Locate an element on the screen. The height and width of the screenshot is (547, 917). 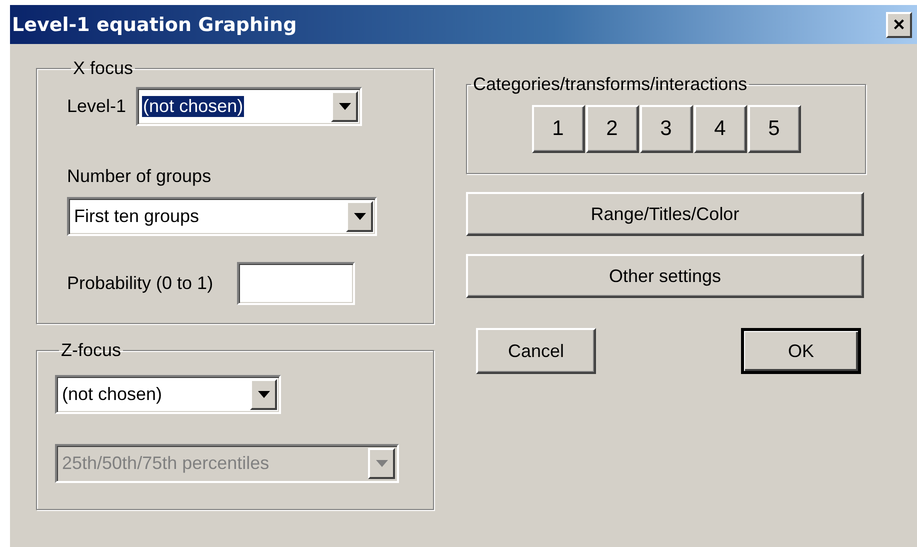
number-button: 3 is located at coordinates (666, 129).